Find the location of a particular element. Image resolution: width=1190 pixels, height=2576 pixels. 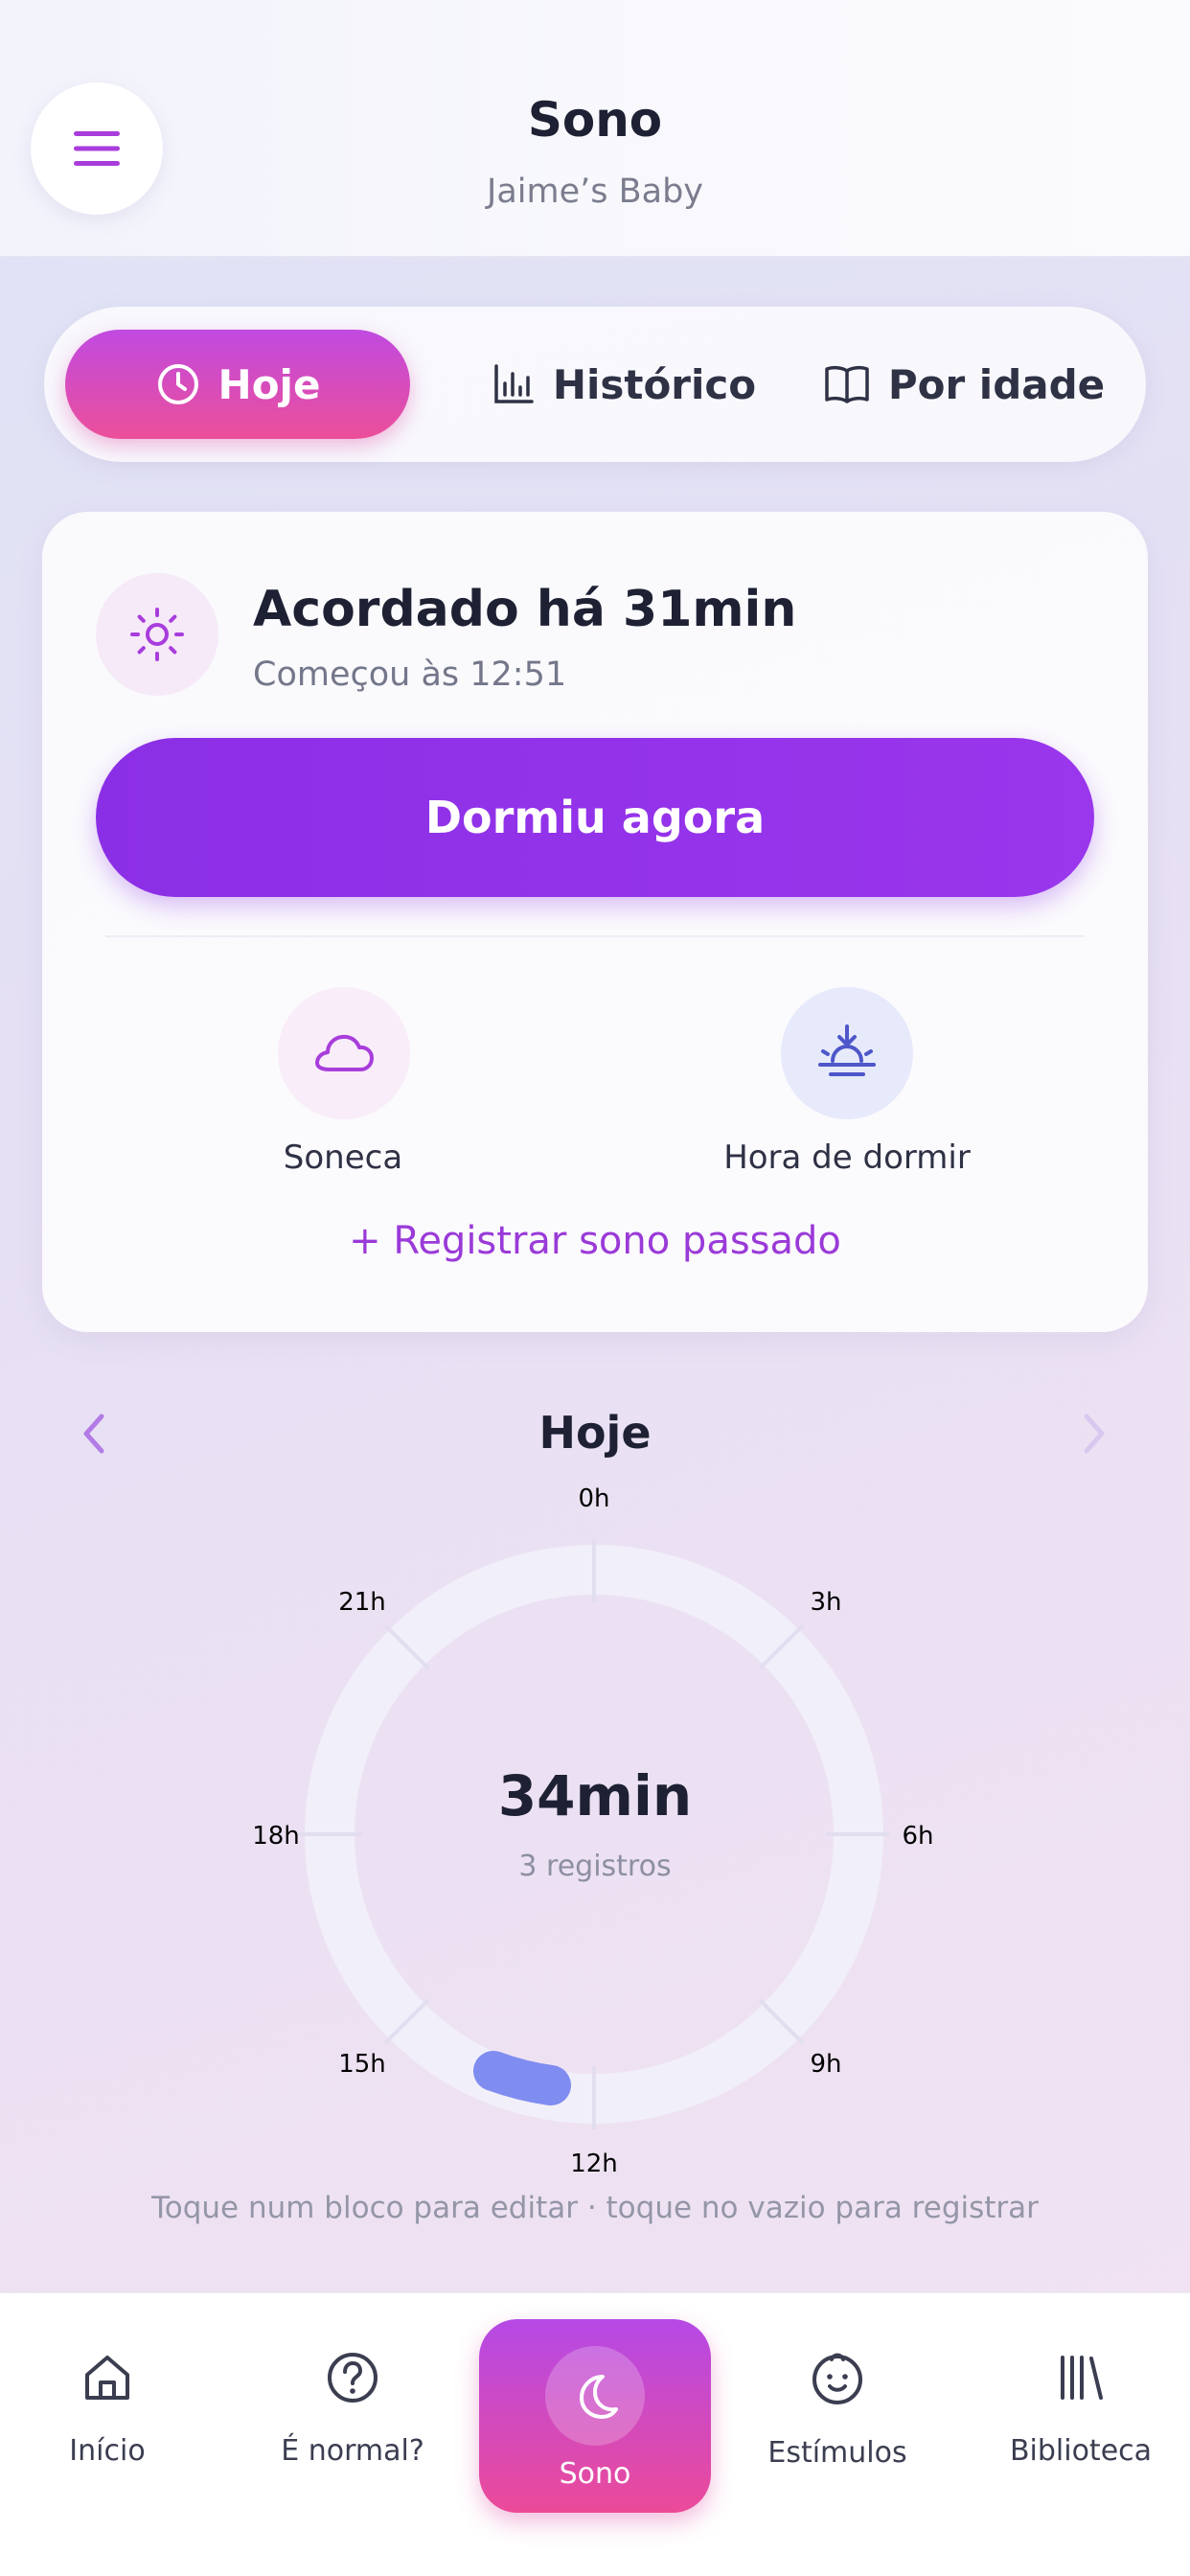

nap-label: Soneca is located at coordinates (343, 1157).